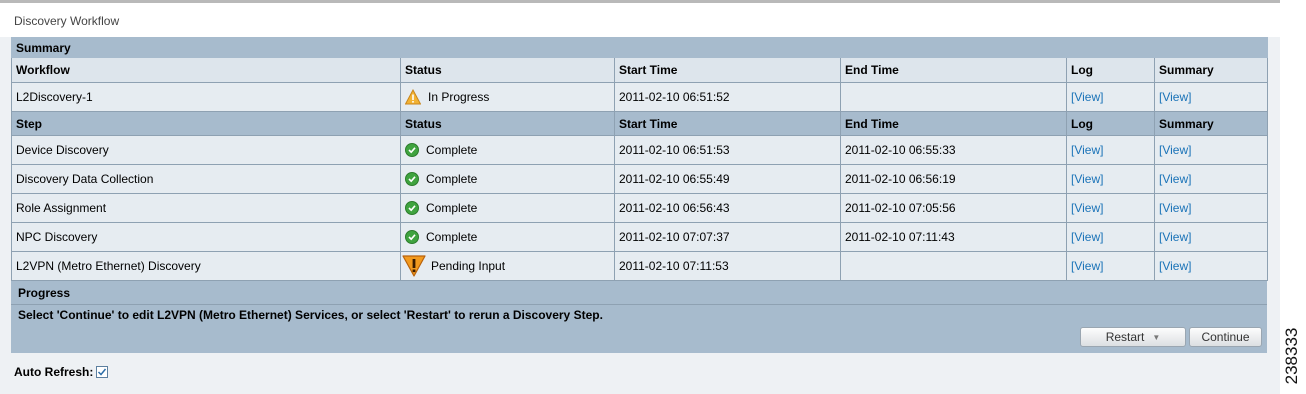 This screenshot has width=1306, height=394. What do you see at coordinates (206, 150) in the screenshot?
I see `step-name: Device Discovery` at bounding box center [206, 150].